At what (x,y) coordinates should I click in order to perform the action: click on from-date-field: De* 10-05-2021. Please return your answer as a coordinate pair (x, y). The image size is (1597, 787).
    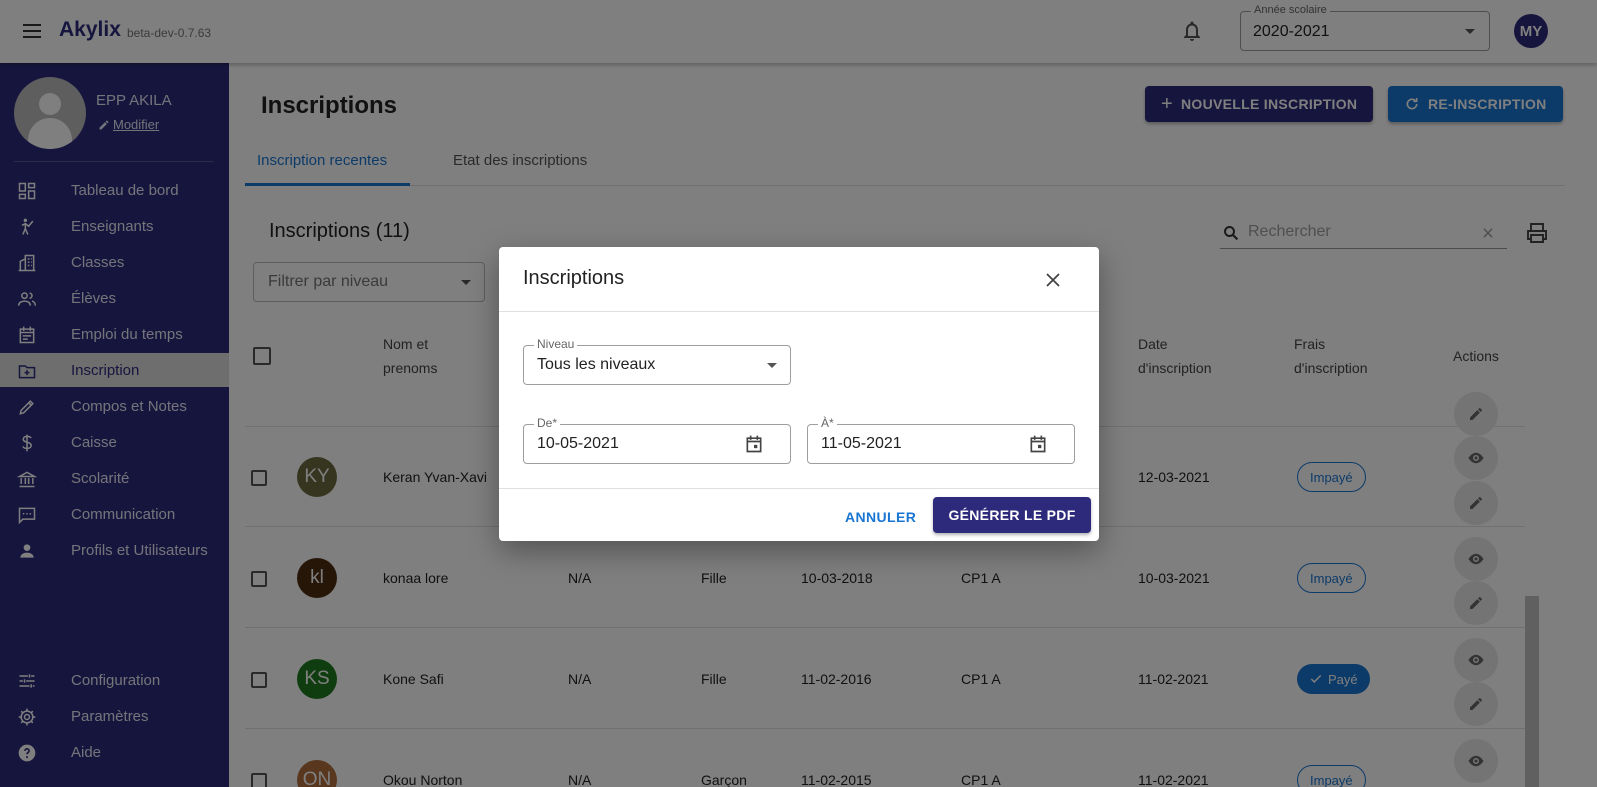
    Looking at the image, I should click on (657, 440).